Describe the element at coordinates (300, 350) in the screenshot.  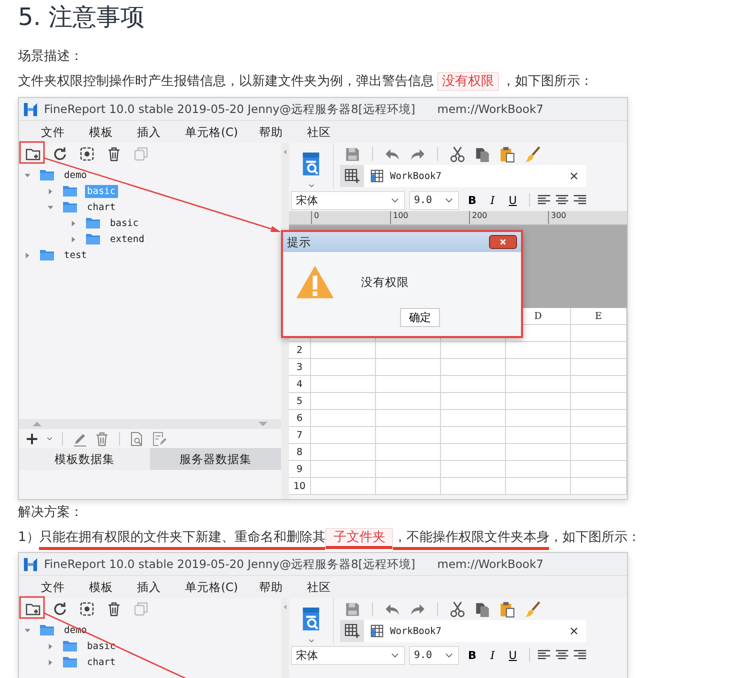
I see `row-header: 2` at that location.